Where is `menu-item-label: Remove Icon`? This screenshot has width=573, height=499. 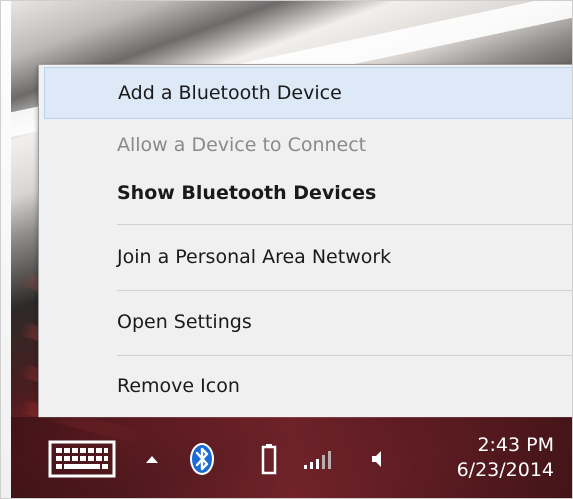
menu-item-label: Remove Icon is located at coordinates (178, 386).